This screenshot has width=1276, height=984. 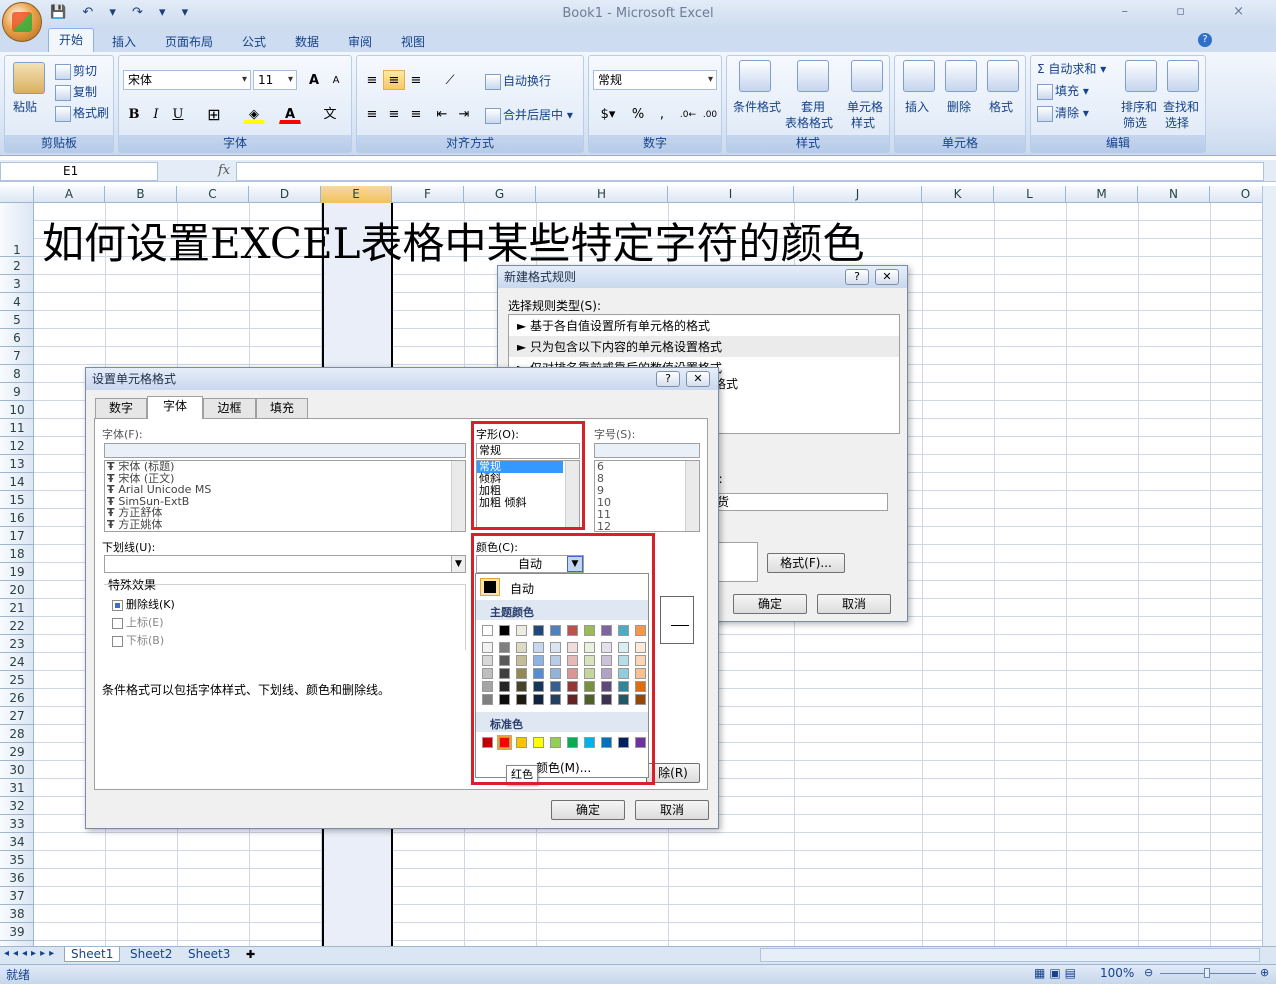 What do you see at coordinates (17, 446) in the screenshot?
I see `row-header: 12` at bounding box center [17, 446].